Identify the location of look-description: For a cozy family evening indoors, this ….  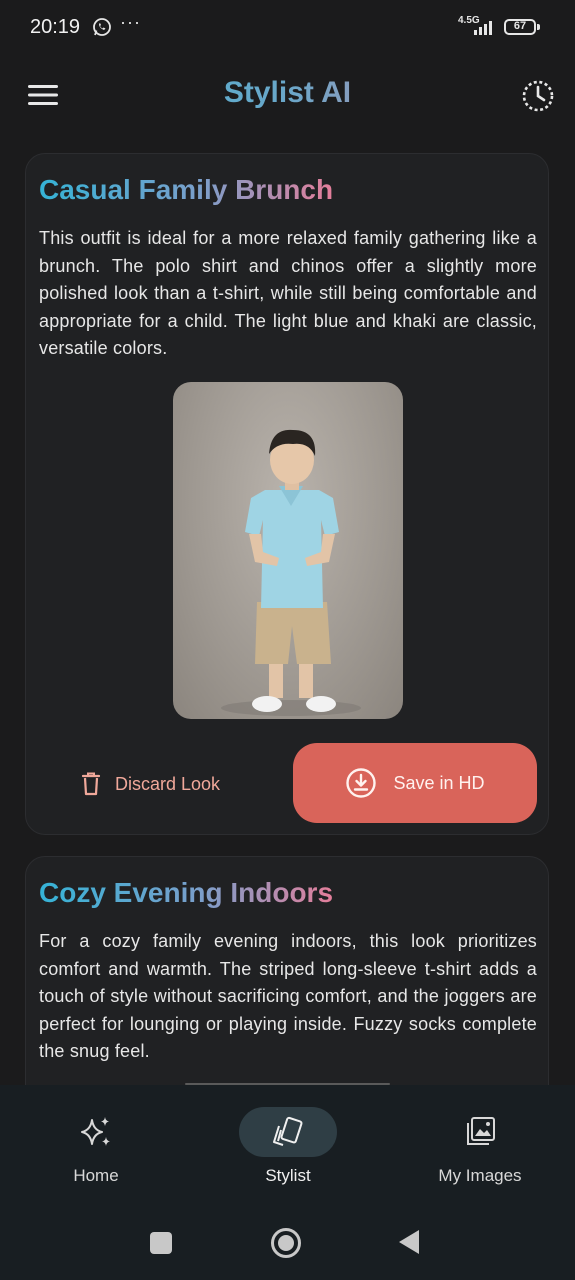
(288, 996).